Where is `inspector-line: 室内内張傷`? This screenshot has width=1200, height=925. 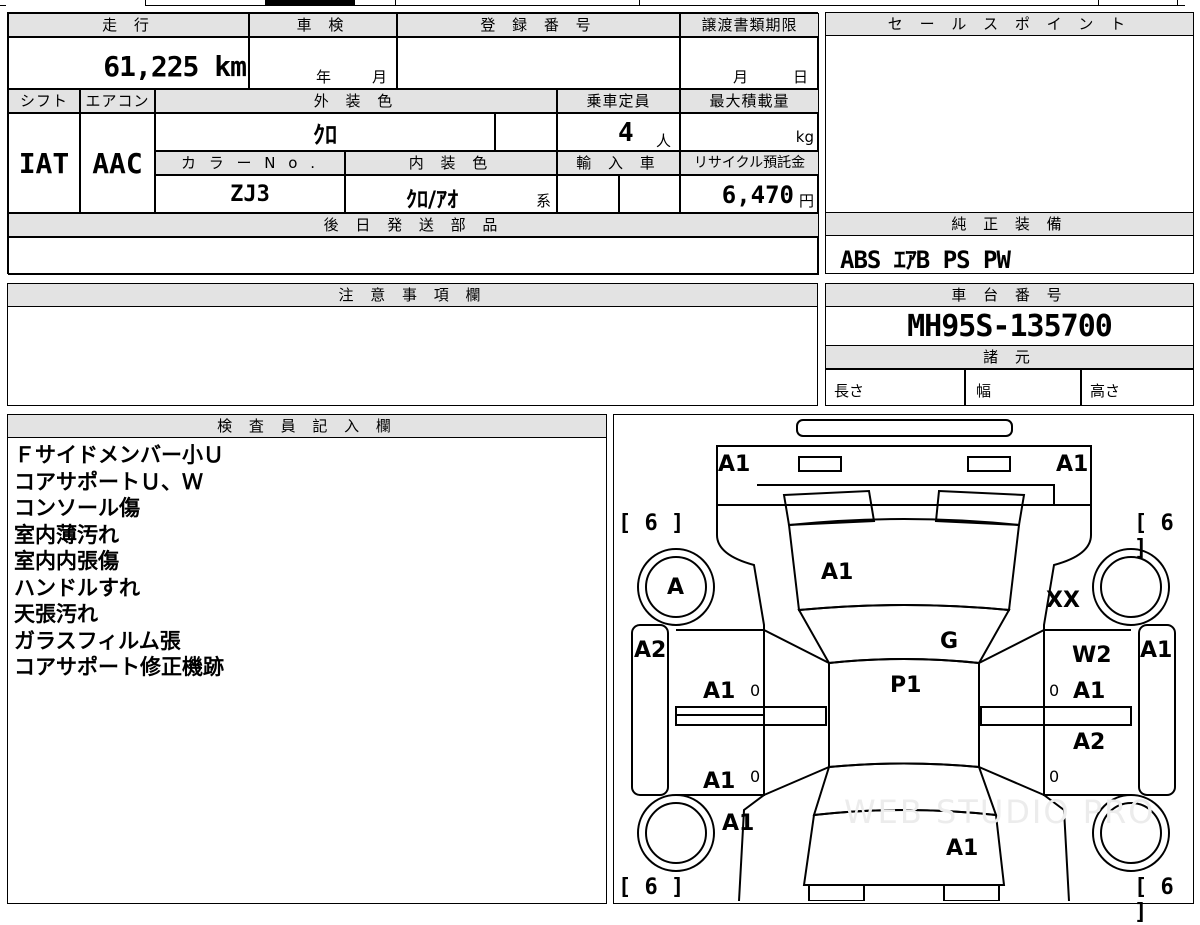 inspector-line: 室内内張傷 is located at coordinates (66, 561).